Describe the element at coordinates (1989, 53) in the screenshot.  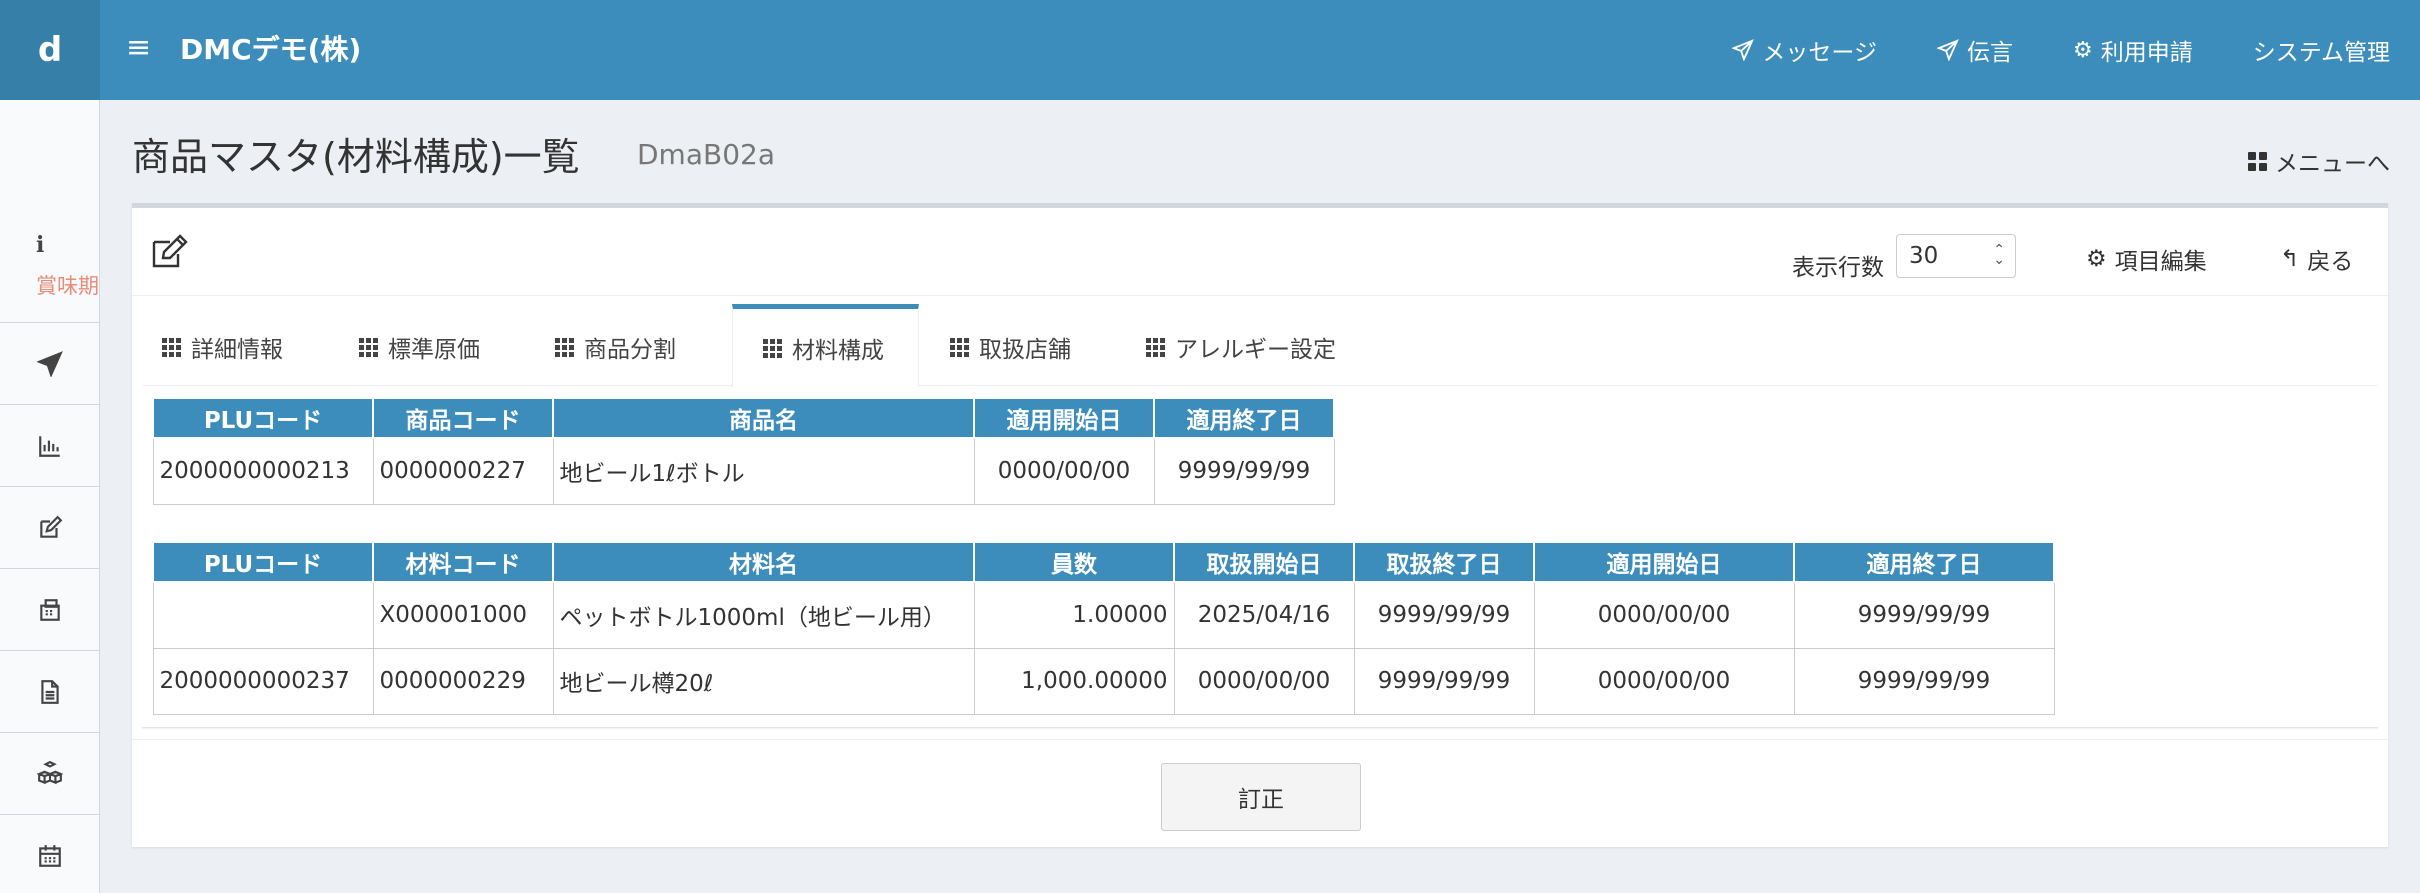
I see `nav-memo-label: 伝言` at that location.